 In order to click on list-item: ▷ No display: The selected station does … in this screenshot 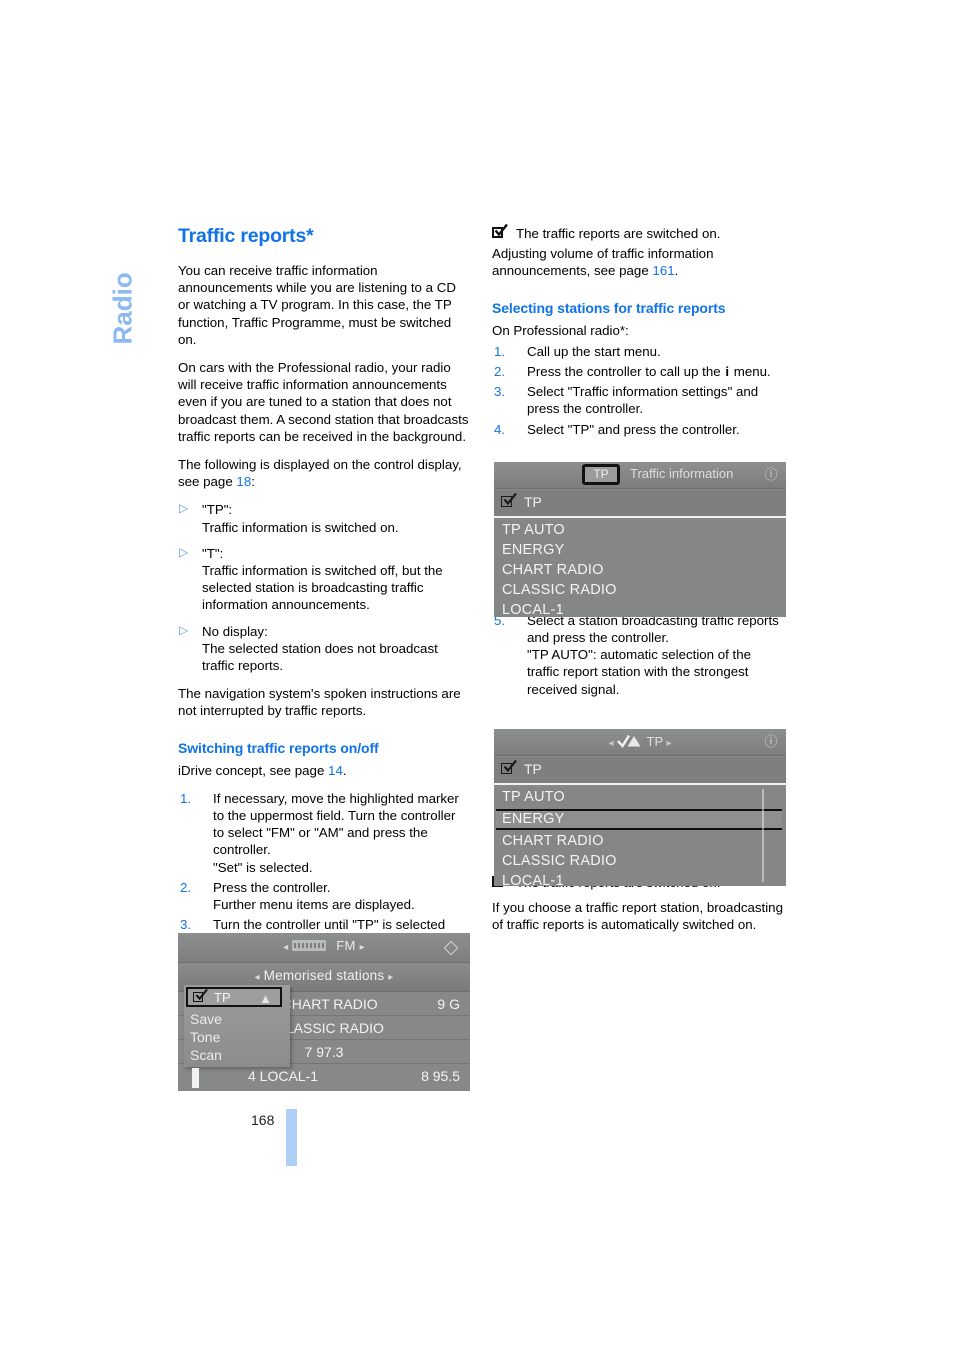, I will do `click(324, 649)`.